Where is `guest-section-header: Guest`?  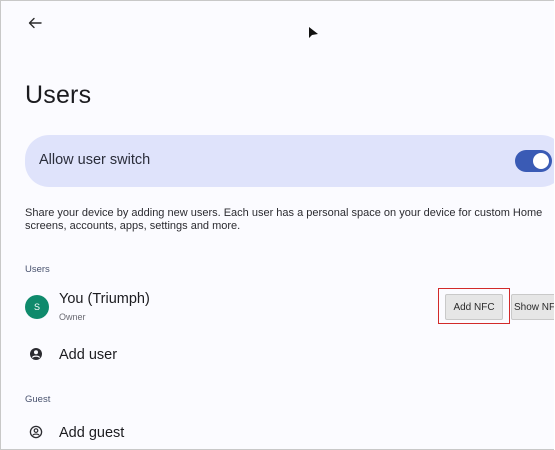 guest-section-header: Guest is located at coordinates (38, 399).